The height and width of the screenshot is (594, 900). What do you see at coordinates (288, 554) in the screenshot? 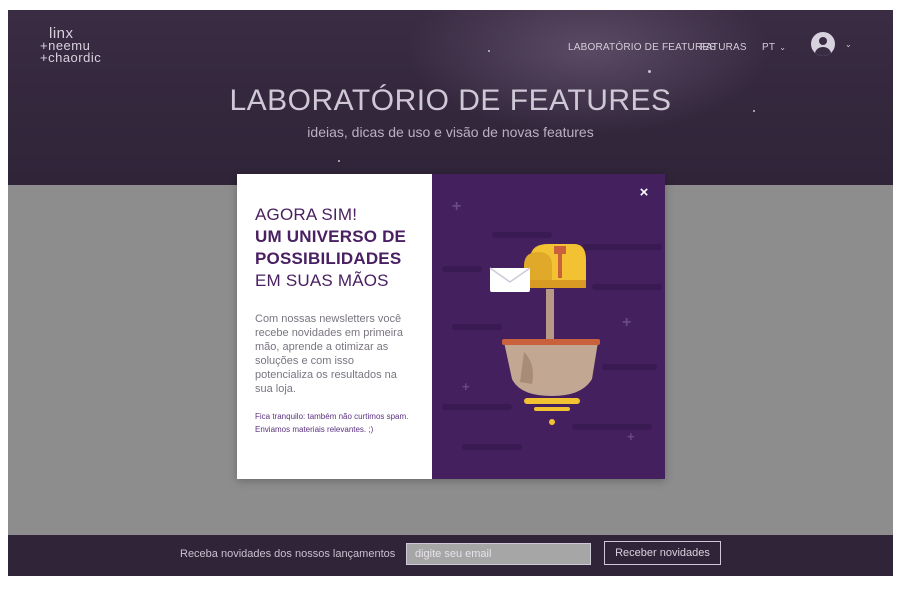
I see `newsletter-text: Receba novidades dos nossos lançamentos` at bounding box center [288, 554].